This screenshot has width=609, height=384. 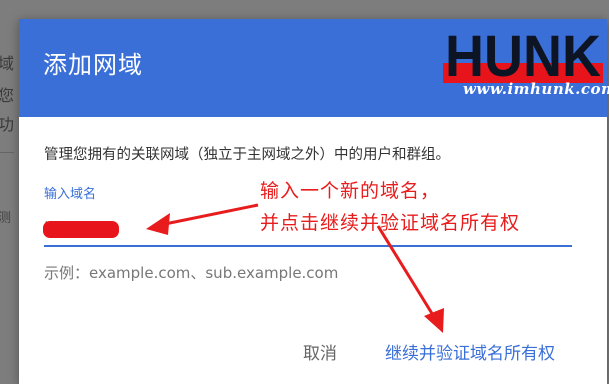 What do you see at coordinates (308, 246) in the screenshot?
I see `domain-input-underline` at bounding box center [308, 246].